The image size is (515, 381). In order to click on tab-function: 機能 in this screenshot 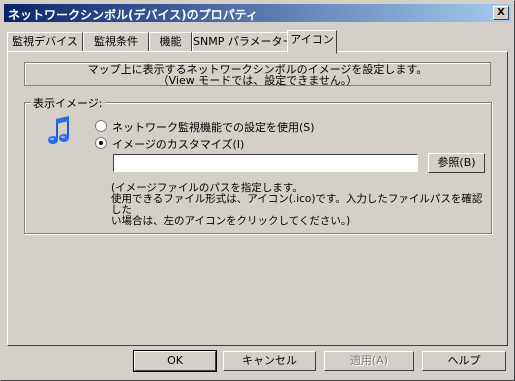, I will do `click(170, 41)`.